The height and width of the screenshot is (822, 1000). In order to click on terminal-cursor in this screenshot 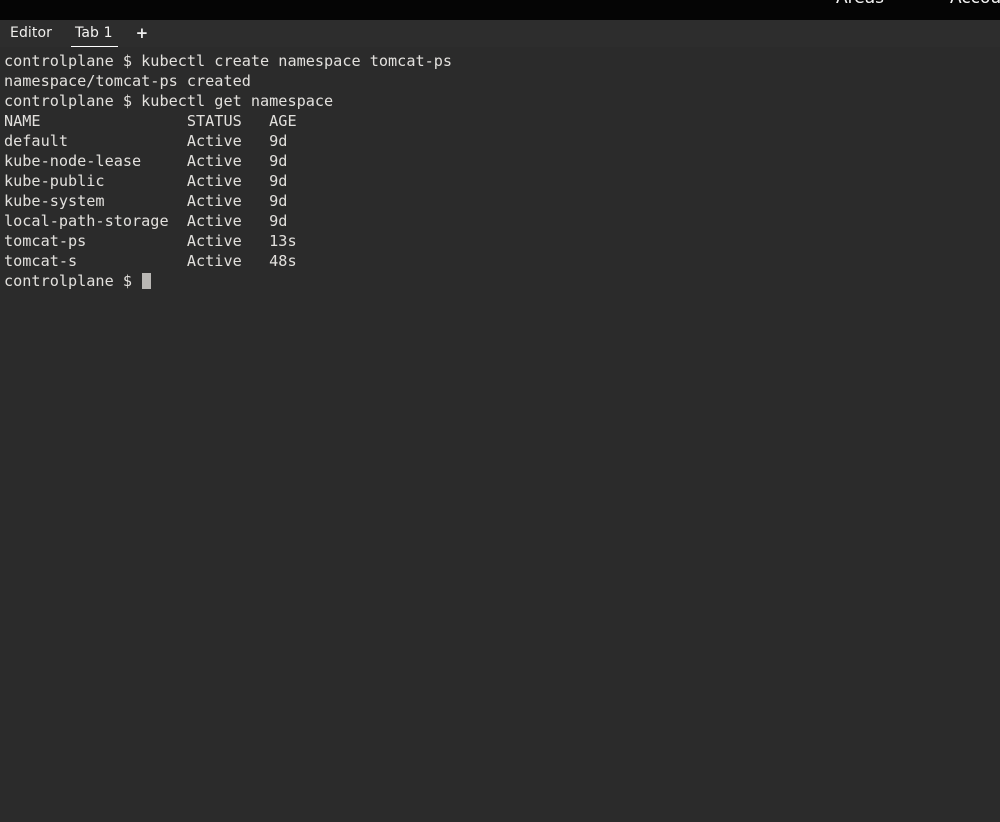, I will do `click(147, 281)`.